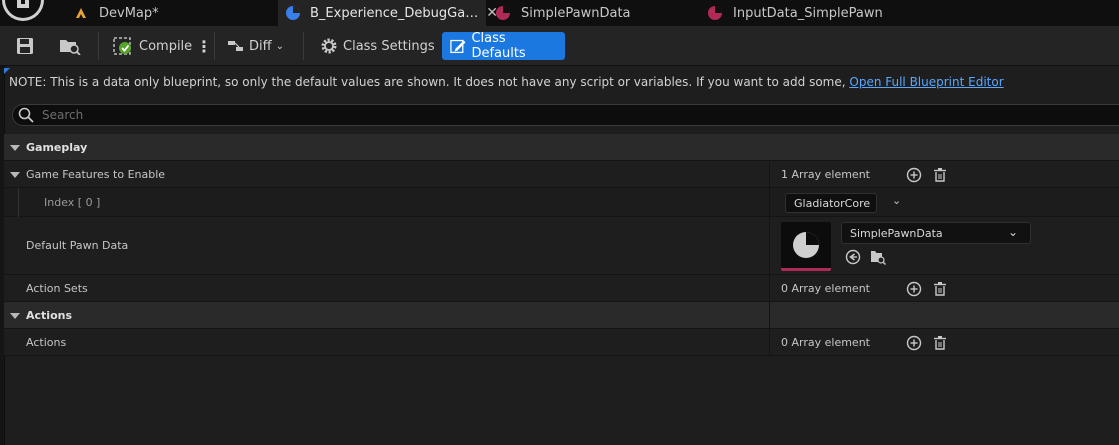  What do you see at coordinates (561, 174) in the screenshot?
I see `property-game-features: Game Features to Enable 1 Array element` at bounding box center [561, 174].